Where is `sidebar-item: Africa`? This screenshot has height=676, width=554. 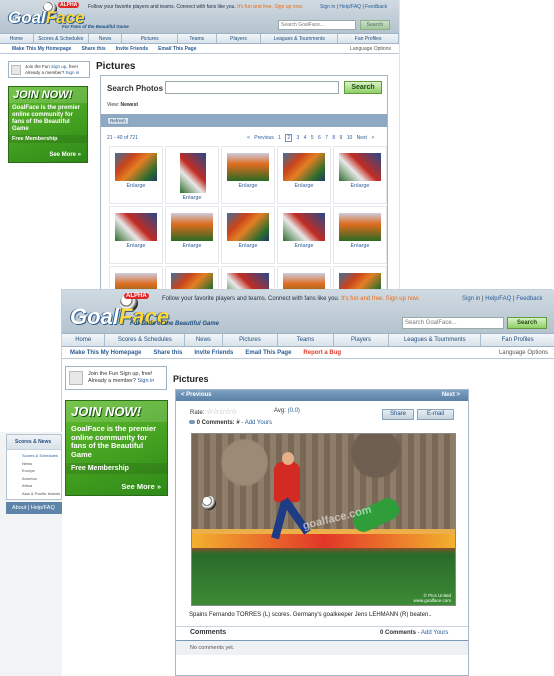
sidebar-item: Africa is located at coordinates (41, 486).